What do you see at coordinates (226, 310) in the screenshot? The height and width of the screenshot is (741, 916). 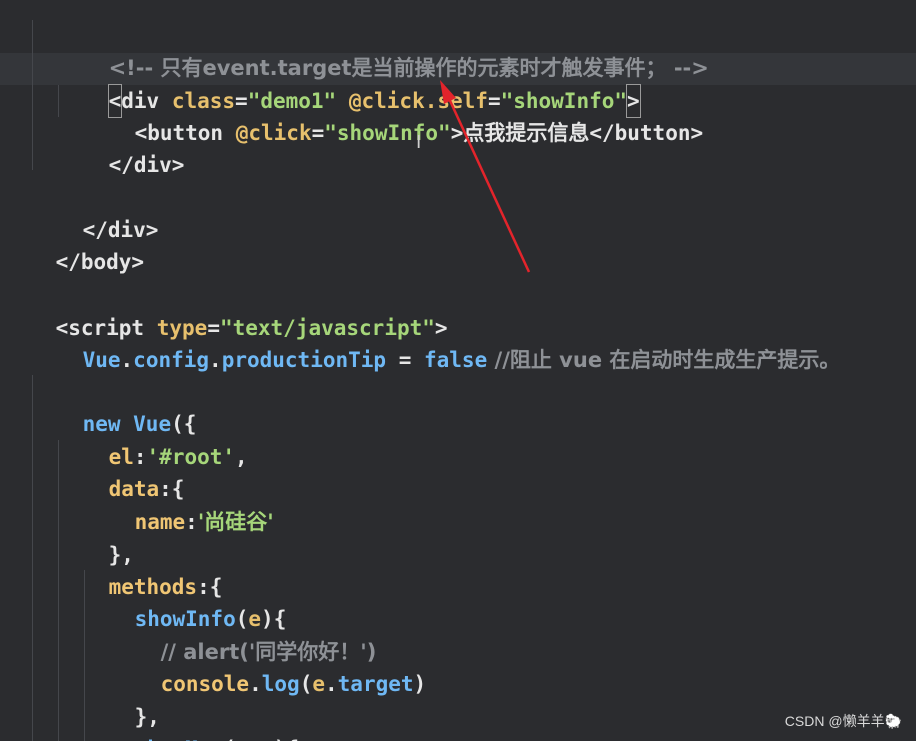 I see `code-line: <script type="text/javascript">` at bounding box center [226, 310].